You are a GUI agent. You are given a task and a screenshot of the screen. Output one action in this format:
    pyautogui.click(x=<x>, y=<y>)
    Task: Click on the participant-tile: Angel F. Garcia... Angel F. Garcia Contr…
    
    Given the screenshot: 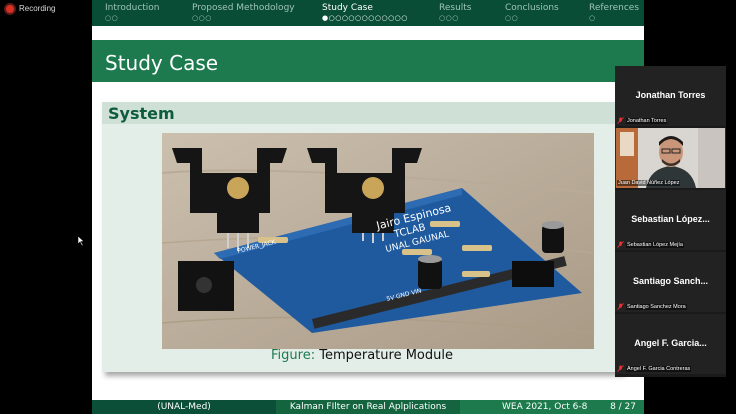 What is the action you would take?
    pyautogui.click(x=670, y=344)
    